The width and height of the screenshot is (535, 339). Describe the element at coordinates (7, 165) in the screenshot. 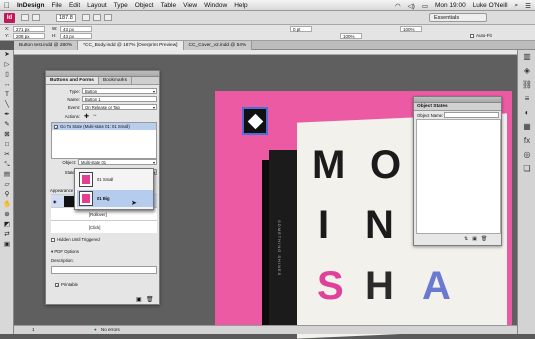

I see `free-transform-tool-icon: ⤡` at that location.